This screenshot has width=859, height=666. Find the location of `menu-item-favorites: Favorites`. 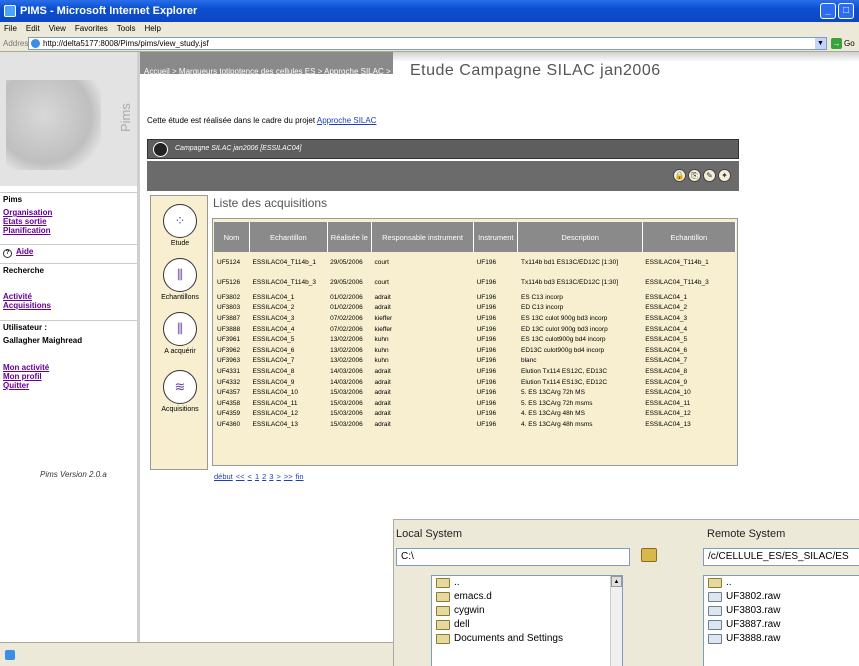

menu-item-favorites: Favorites is located at coordinates (91, 28).